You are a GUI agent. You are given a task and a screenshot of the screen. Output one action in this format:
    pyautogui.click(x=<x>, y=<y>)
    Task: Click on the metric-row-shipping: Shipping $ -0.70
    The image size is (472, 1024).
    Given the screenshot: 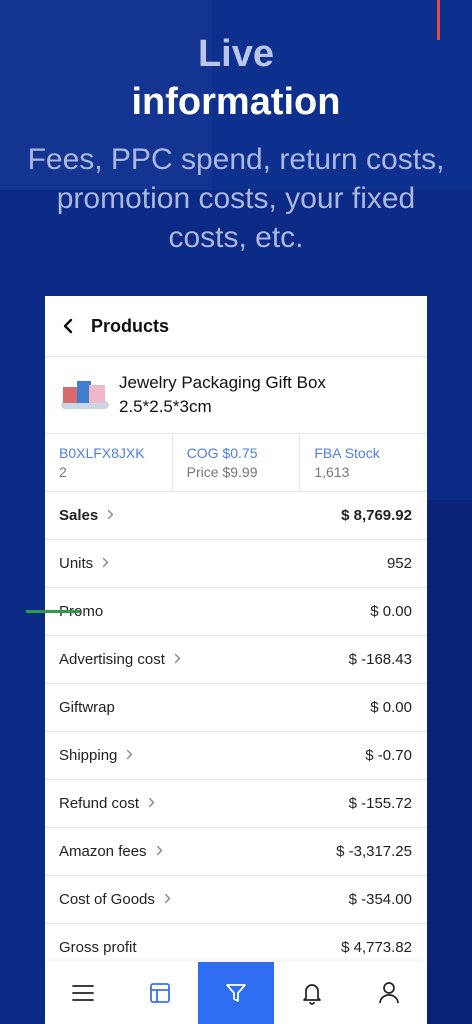 What is the action you would take?
    pyautogui.click(x=236, y=756)
    